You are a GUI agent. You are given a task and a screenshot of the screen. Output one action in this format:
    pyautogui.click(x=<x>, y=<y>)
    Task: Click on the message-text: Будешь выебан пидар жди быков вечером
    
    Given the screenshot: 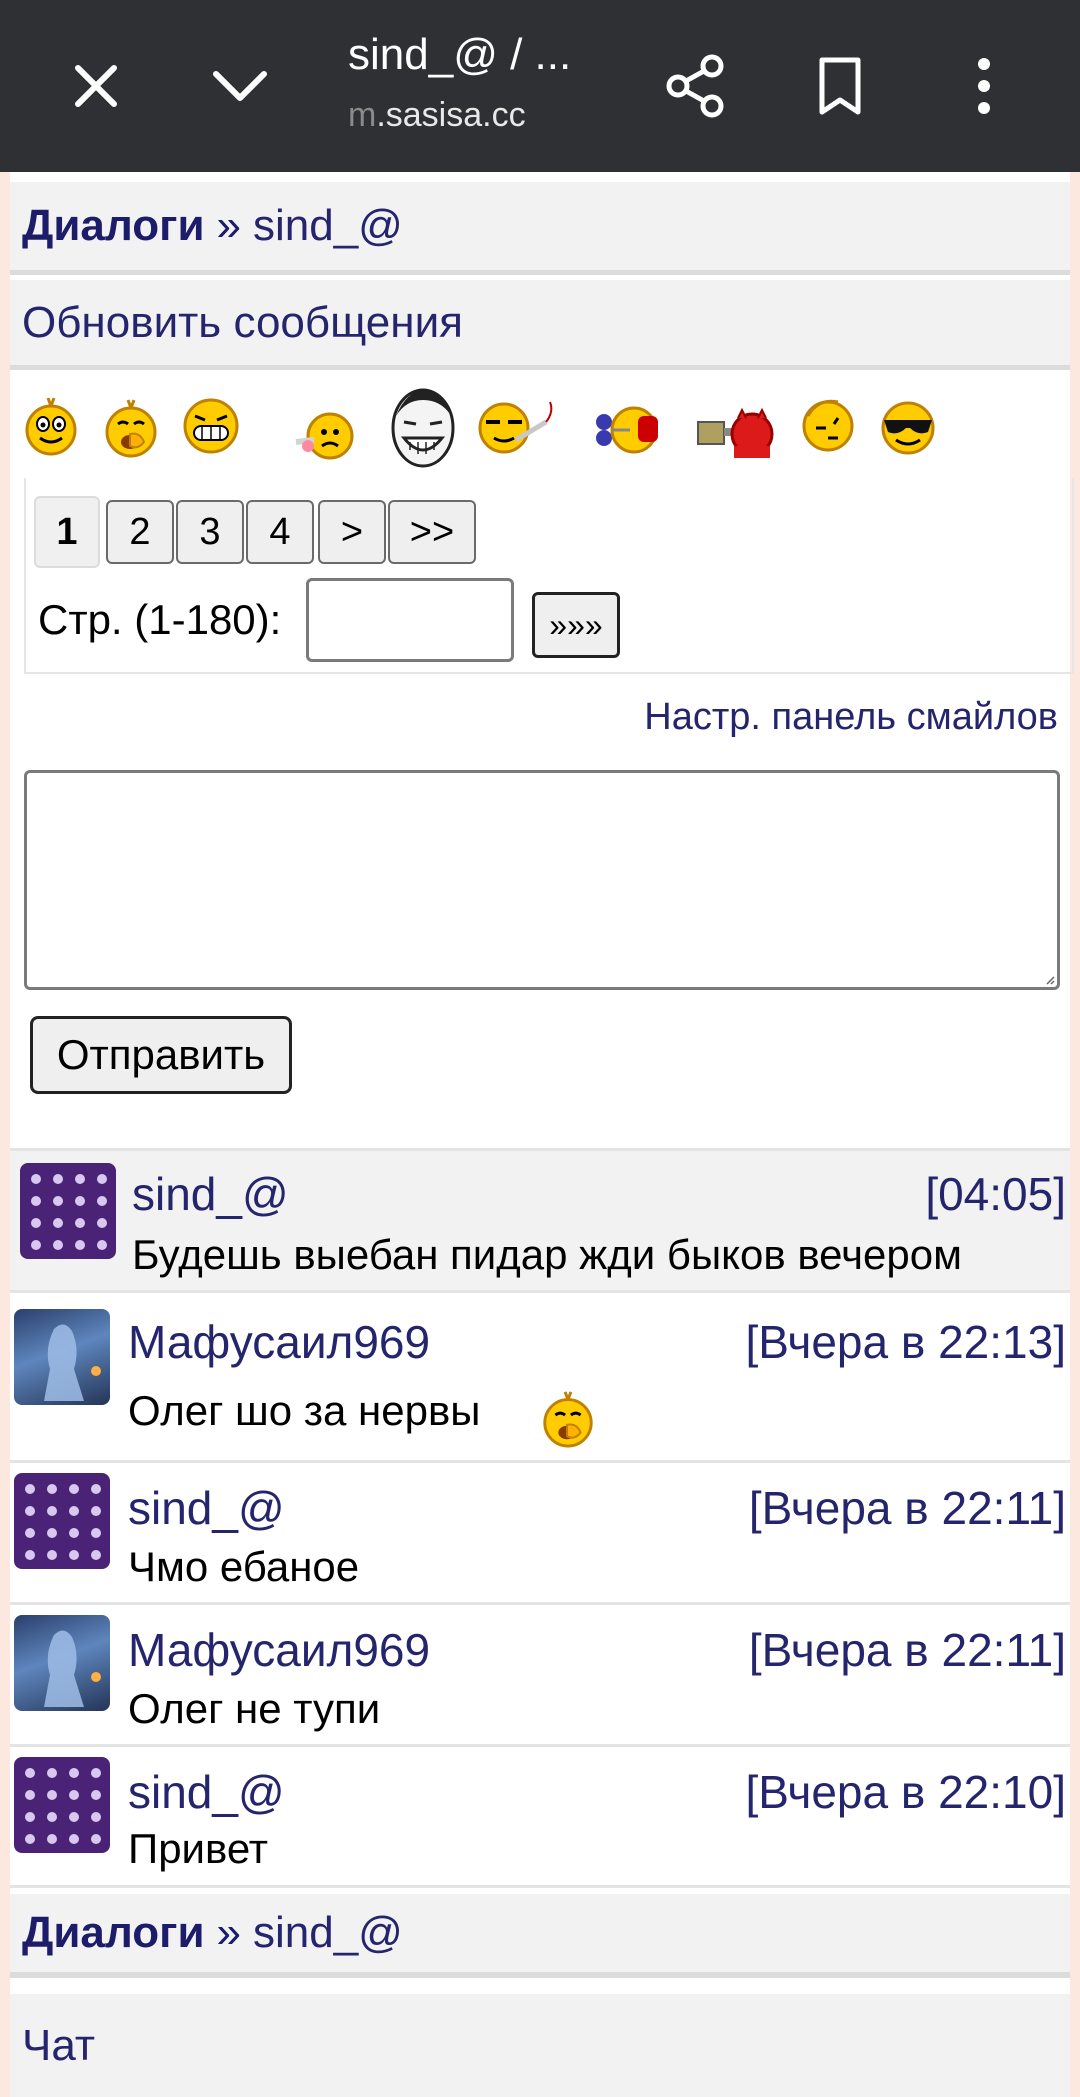 What is the action you would take?
    pyautogui.click(x=547, y=1254)
    